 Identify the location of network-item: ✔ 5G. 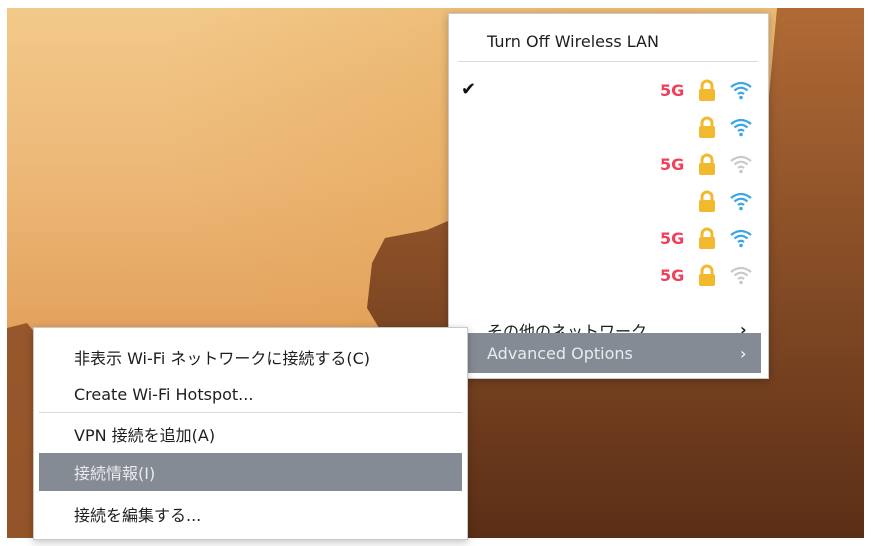
(608, 90).